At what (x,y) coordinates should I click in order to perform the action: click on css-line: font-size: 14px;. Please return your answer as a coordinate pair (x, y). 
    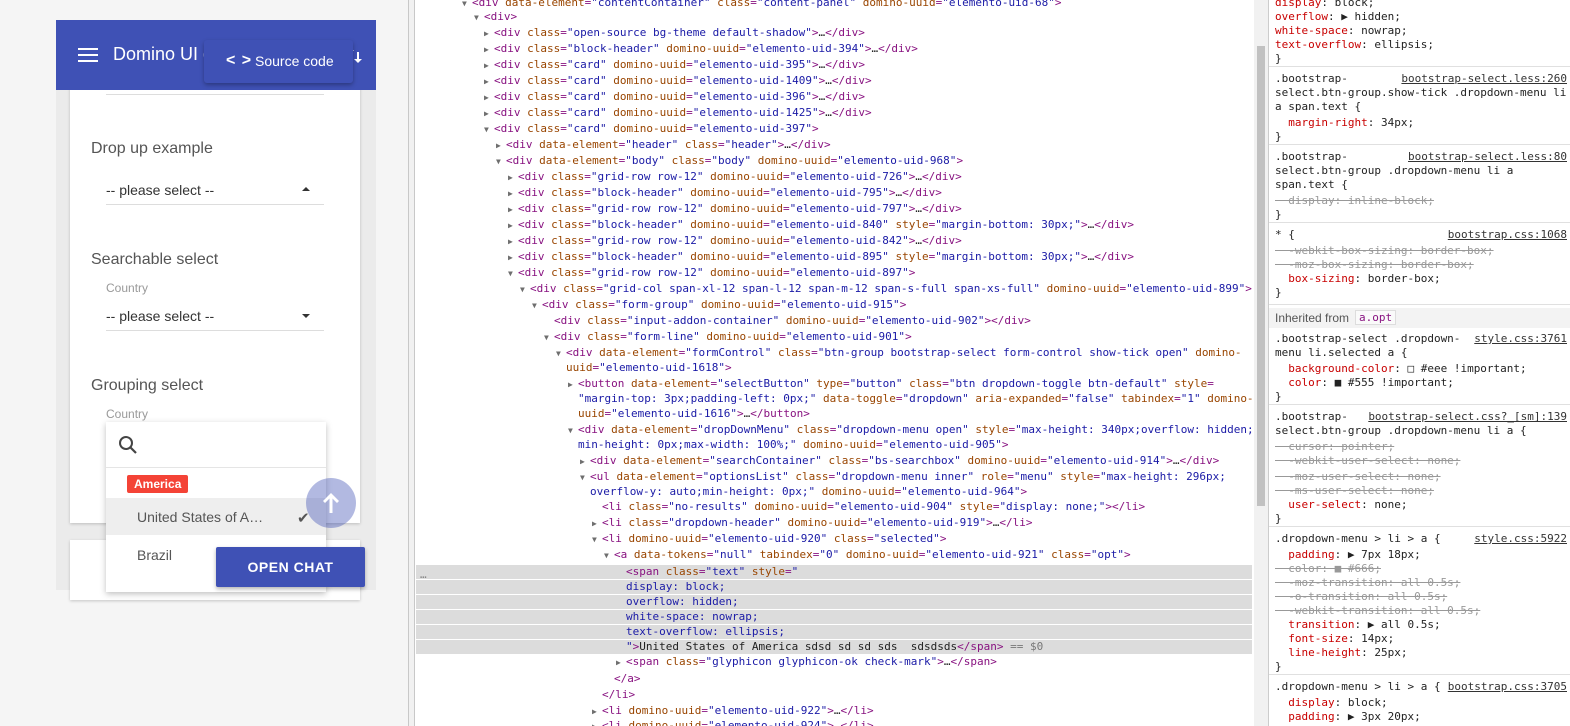
    Looking at the image, I should click on (1422, 639).